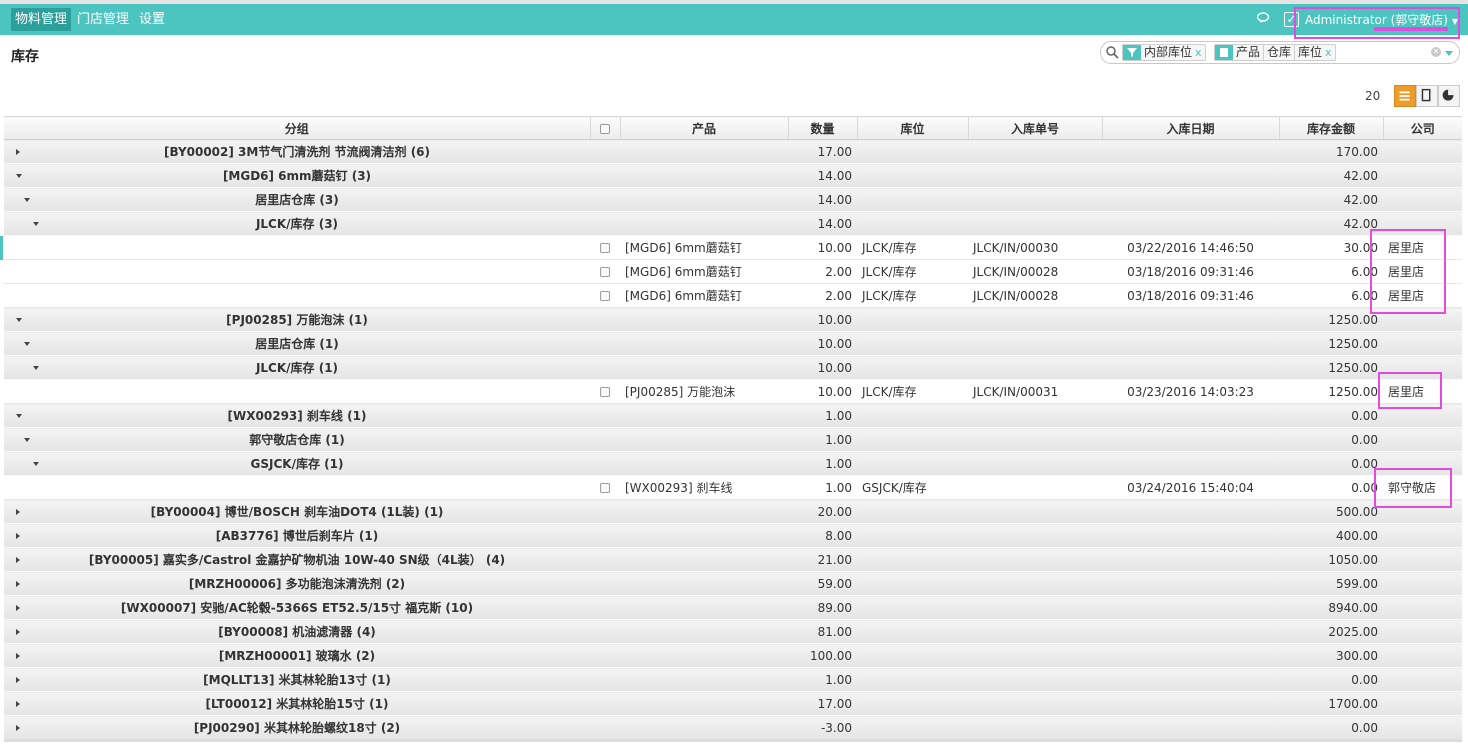  I want to click on col-product: 产品, so click(703, 128).